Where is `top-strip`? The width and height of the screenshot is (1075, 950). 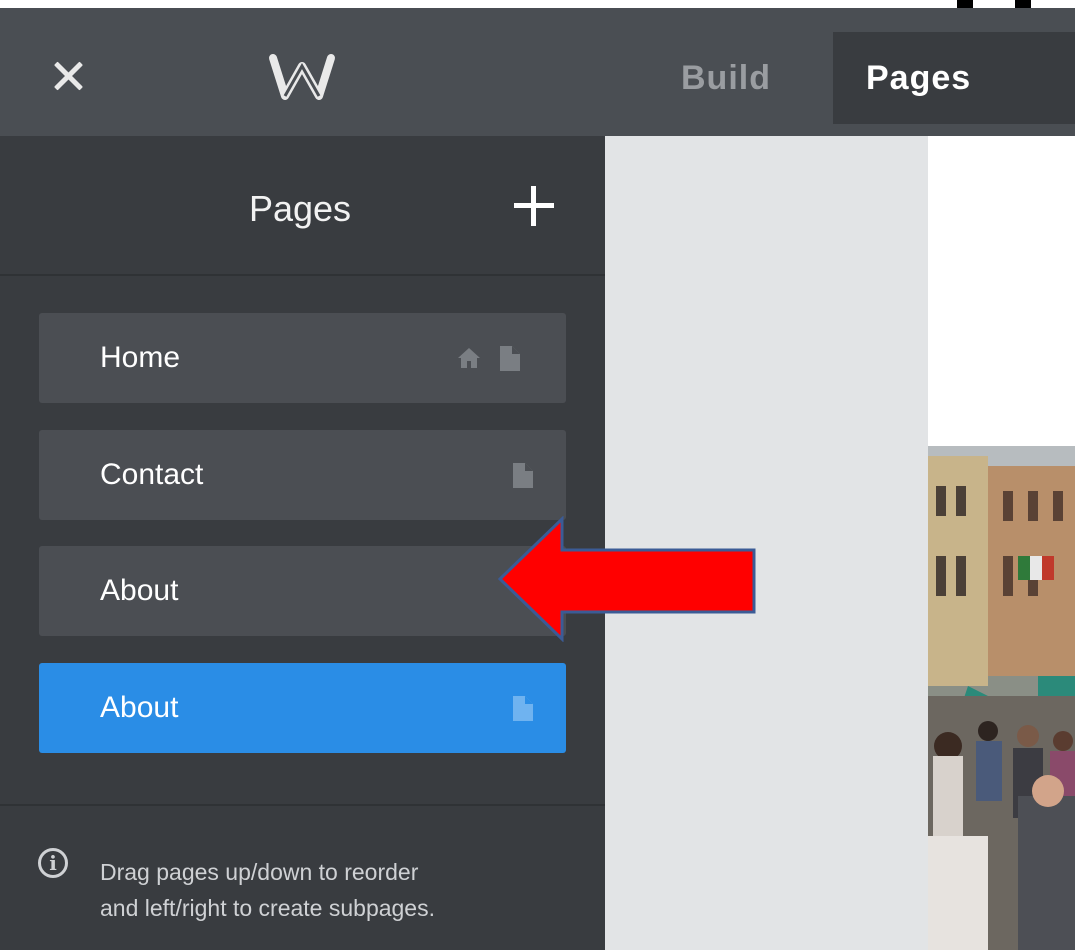
top-strip is located at coordinates (537, 4).